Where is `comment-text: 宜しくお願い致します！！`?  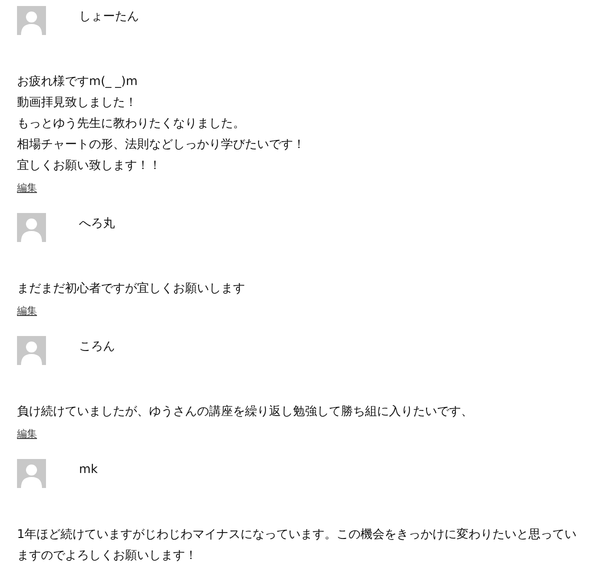 comment-text: 宜しくお願い致します！！ is located at coordinates (89, 165).